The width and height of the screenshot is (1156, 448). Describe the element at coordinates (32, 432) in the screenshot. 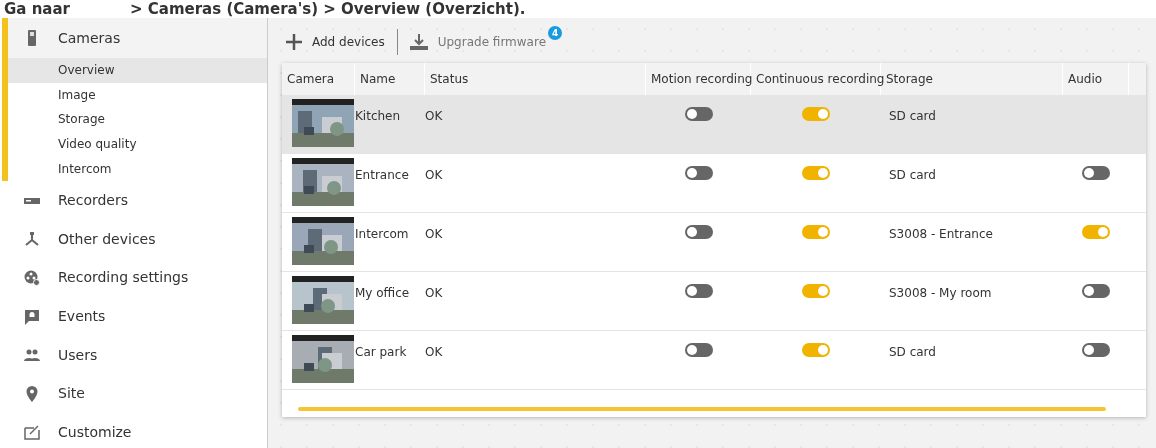

I see `customize-icon` at that location.